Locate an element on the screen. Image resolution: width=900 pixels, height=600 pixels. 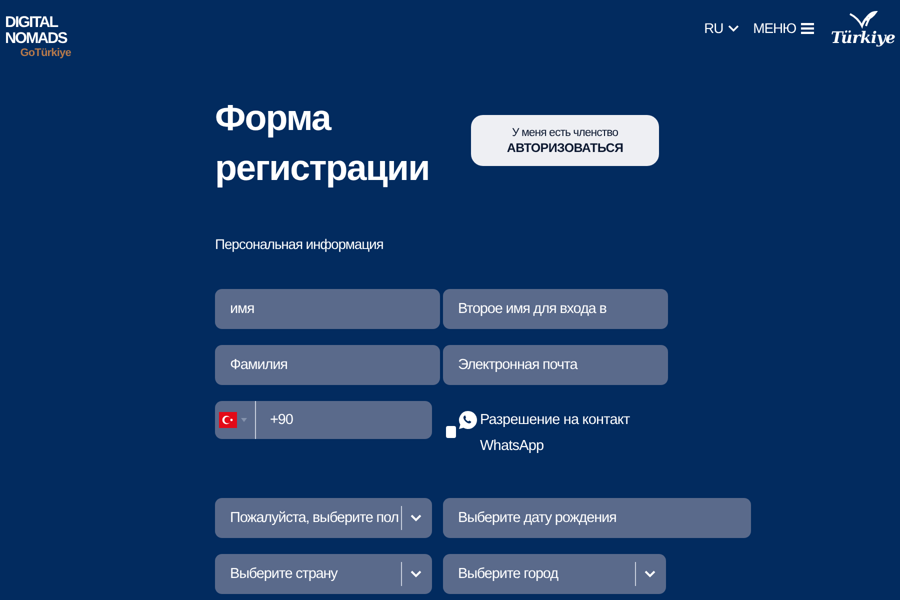
select-dropdown: Выберите город is located at coordinates (554, 574).